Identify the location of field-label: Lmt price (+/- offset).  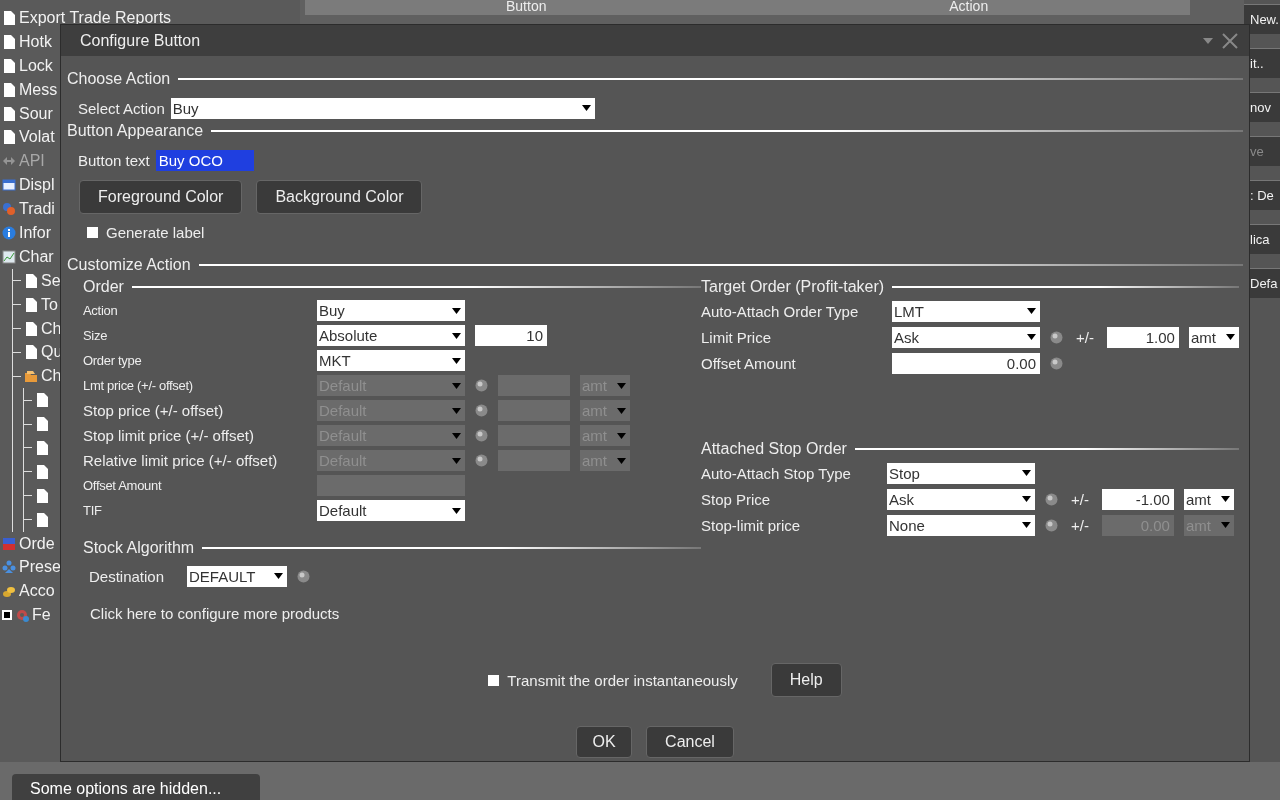
(138, 385).